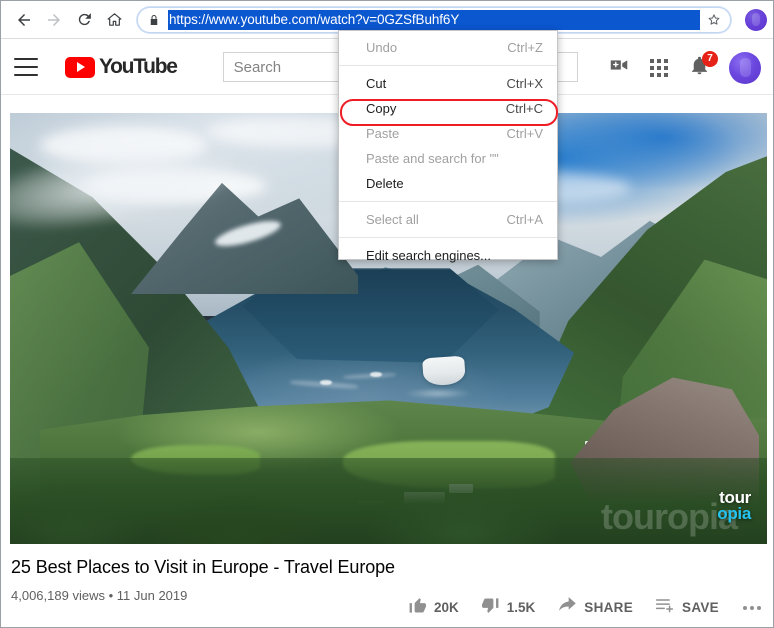 This screenshot has height=628, width=774. I want to click on back-button, so click(24, 20).